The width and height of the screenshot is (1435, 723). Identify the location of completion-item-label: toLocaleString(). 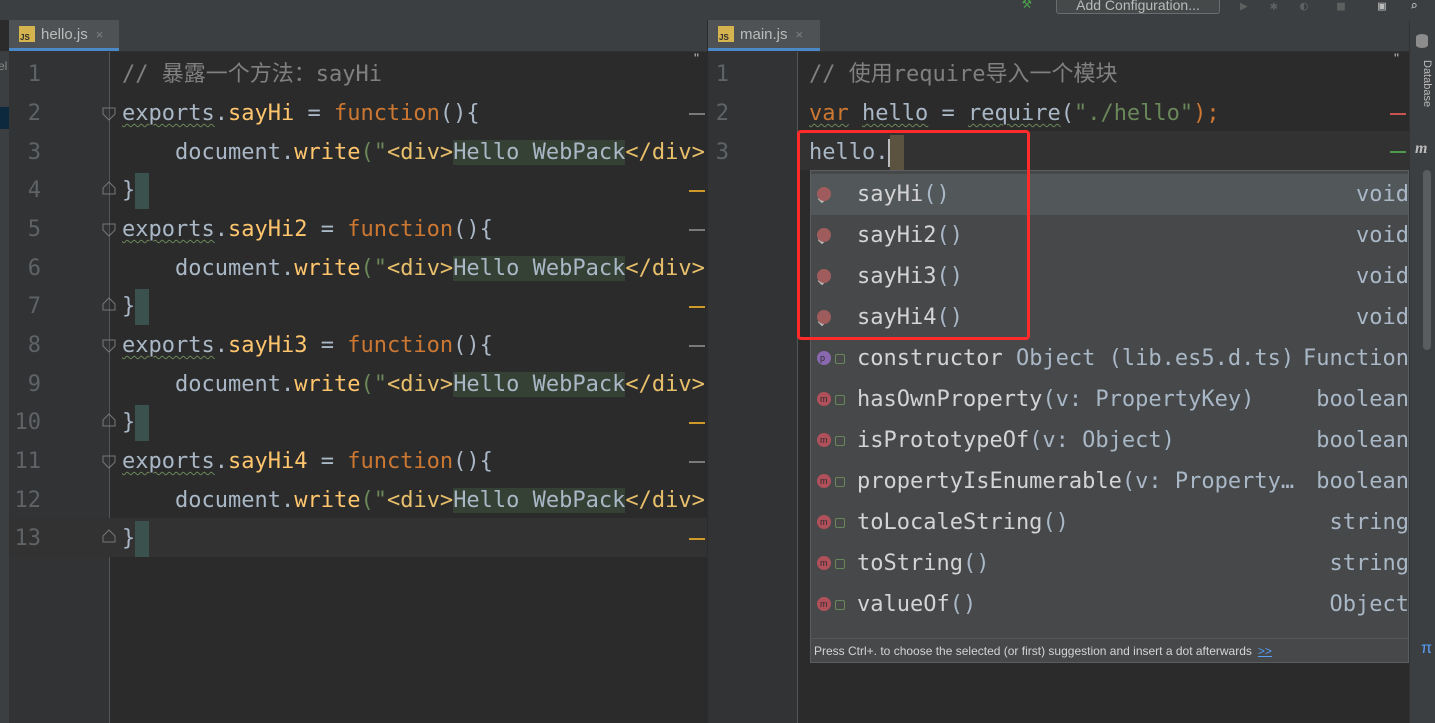
(963, 522).